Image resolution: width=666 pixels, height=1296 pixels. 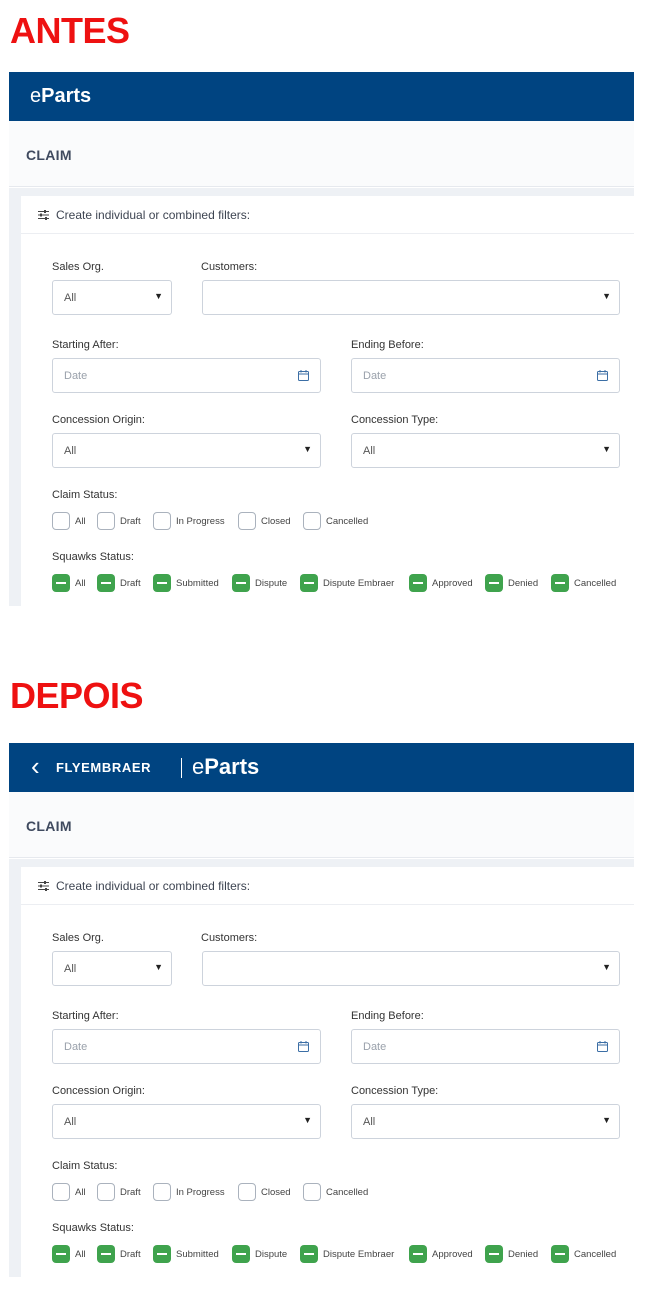 I want to click on claim-status-all-label: All, so click(x=80, y=1192).